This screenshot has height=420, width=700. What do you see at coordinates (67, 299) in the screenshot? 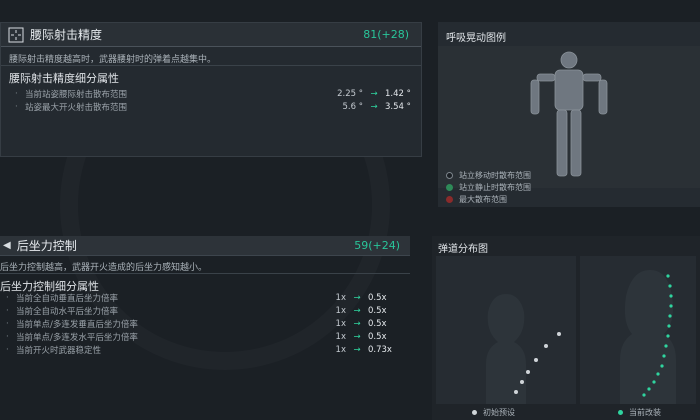
I see `recoil-row-label: 当前全自动垂直后坐力倍率` at bounding box center [67, 299].